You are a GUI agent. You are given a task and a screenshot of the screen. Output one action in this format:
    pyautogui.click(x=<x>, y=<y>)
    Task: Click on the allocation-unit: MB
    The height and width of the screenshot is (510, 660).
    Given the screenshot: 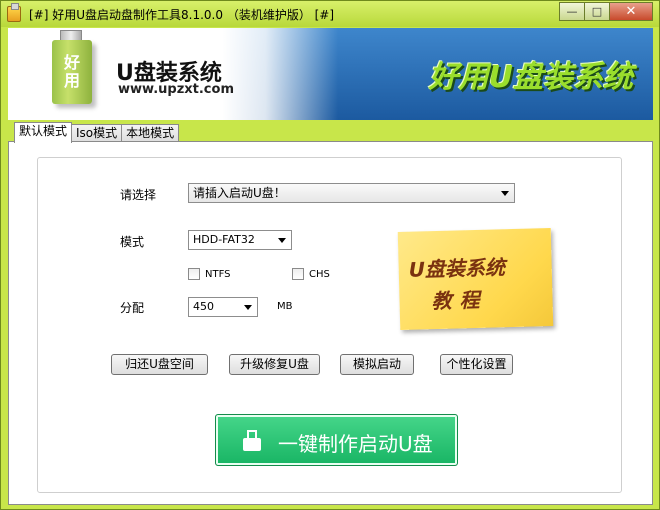 What is the action you would take?
    pyautogui.click(x=285, y=306)
    